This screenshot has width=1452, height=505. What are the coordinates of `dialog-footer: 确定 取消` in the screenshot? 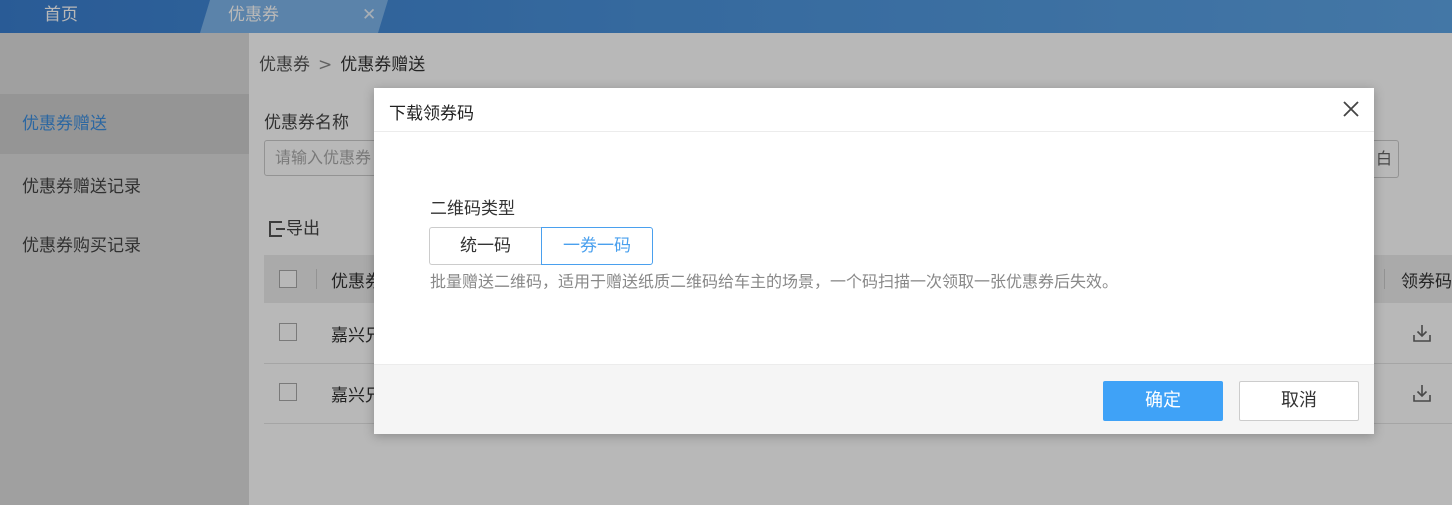 It's located at (874, 399).